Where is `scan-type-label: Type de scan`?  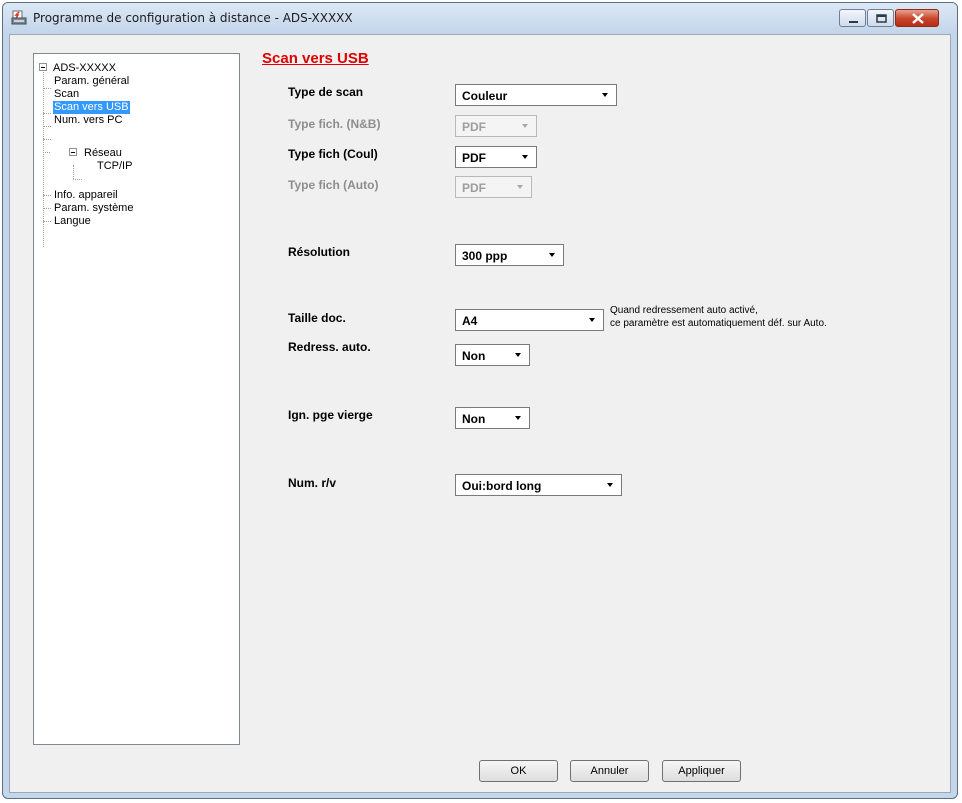 scan-type-label: Type de scan is located at coordinates (326, 92).